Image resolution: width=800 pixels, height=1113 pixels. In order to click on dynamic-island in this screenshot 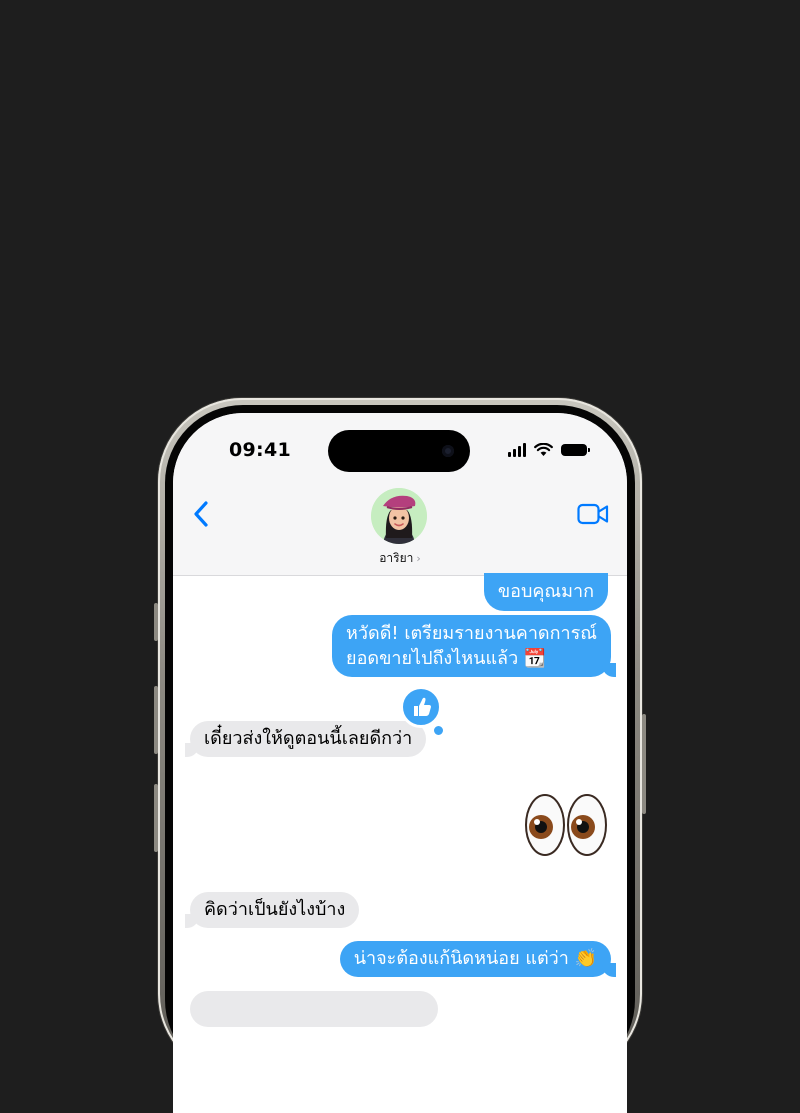, I will do `click(399, 451)`.